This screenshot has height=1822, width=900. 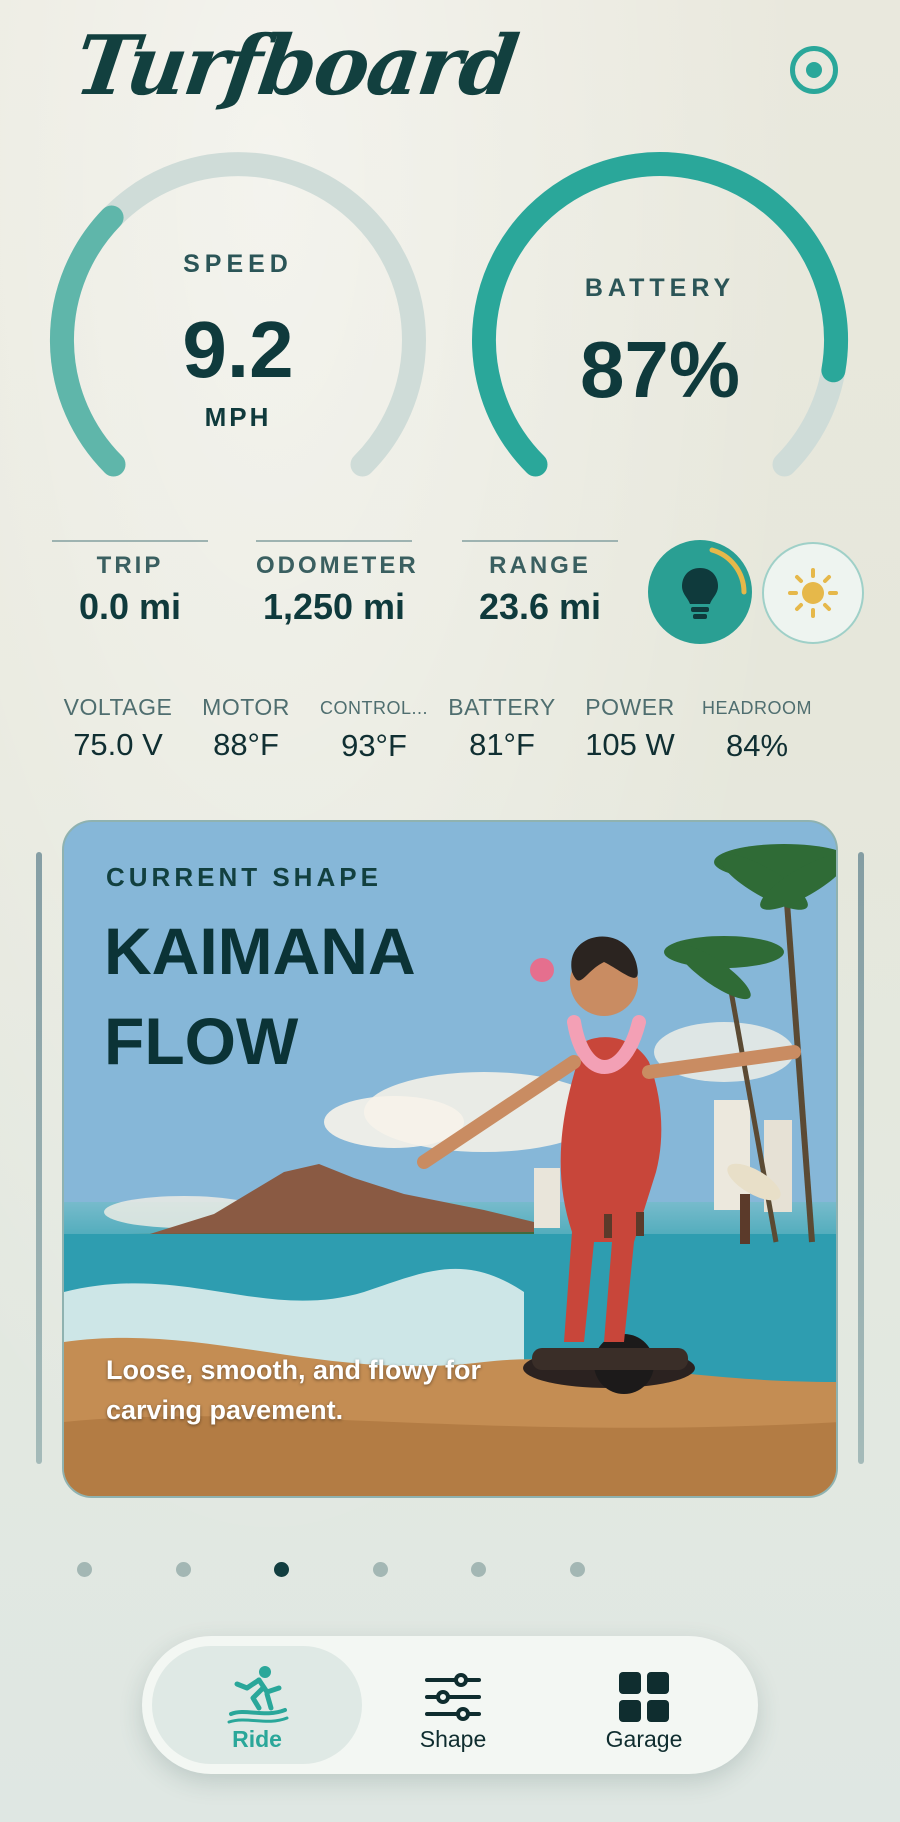 What do you see at coordinates (246, 707) in the screenshot?
I see `telemetry-label: MOTOR` at bounding box center [246, 707].